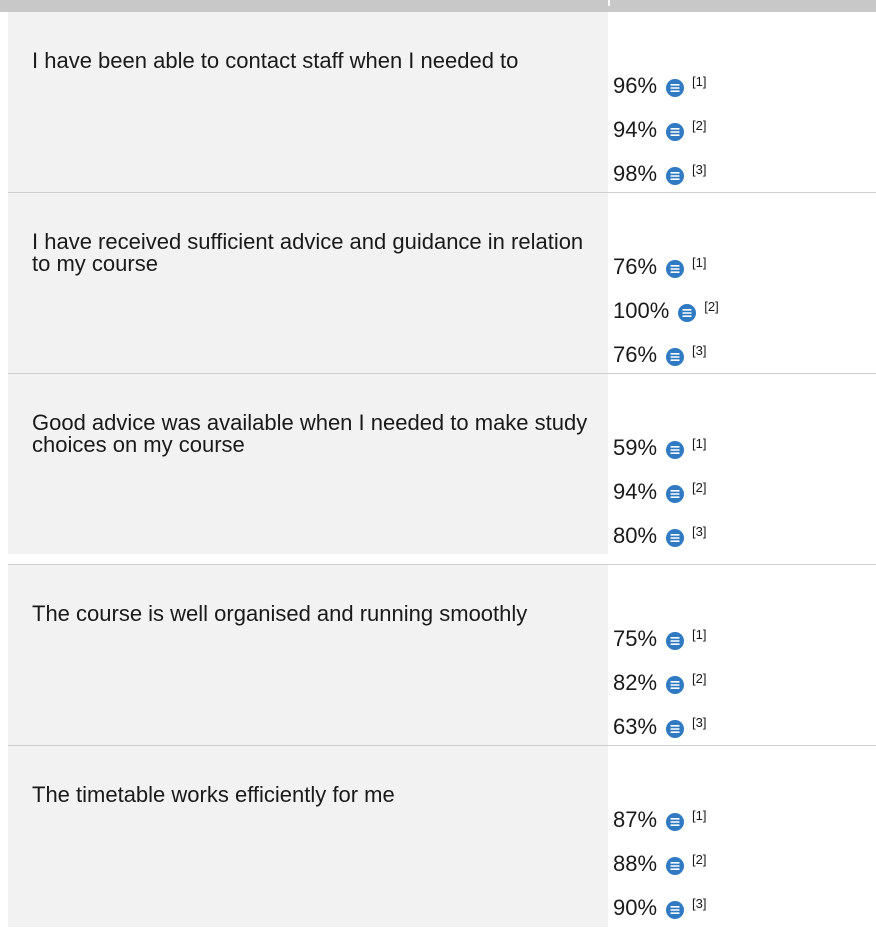 The image size is (876, 930). What do you see at coordinates (738, 727) in the screenshot?
I see `answer-line: 63% [3]` at bounding box center [738, 727].